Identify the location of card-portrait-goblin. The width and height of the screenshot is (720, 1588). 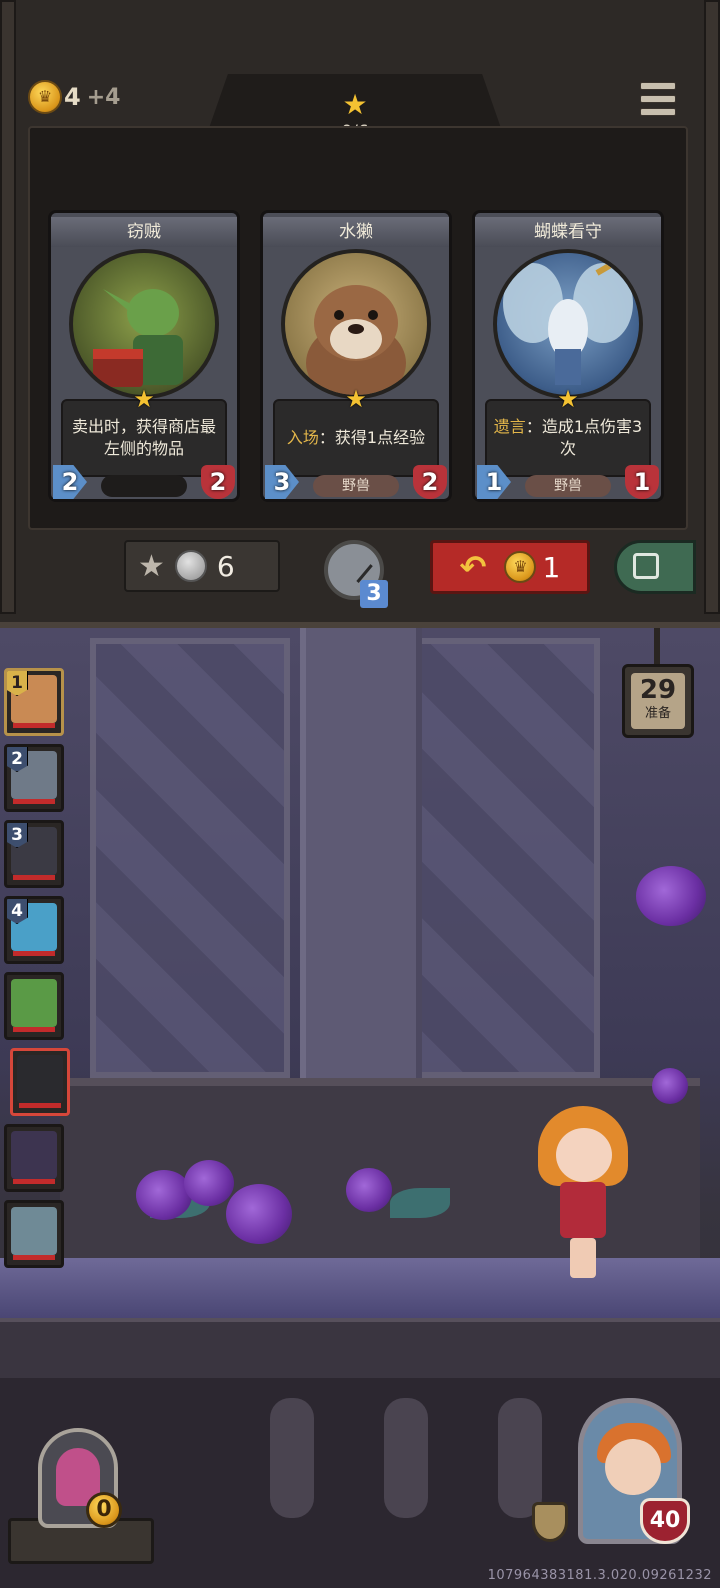
(144, 324).